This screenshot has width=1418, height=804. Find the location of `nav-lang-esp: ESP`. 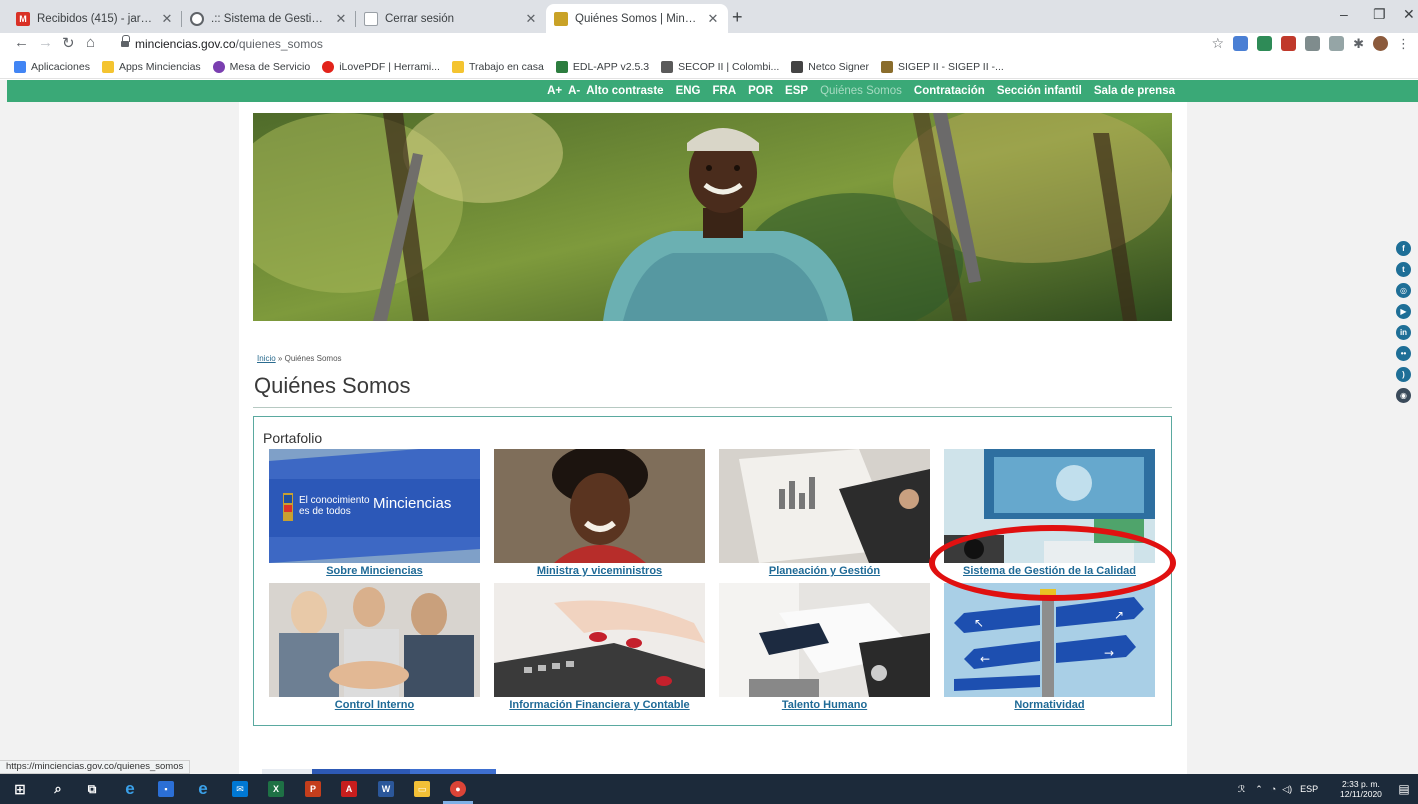

nav-lang-esp: ESP is located at coordinates (796, 91).